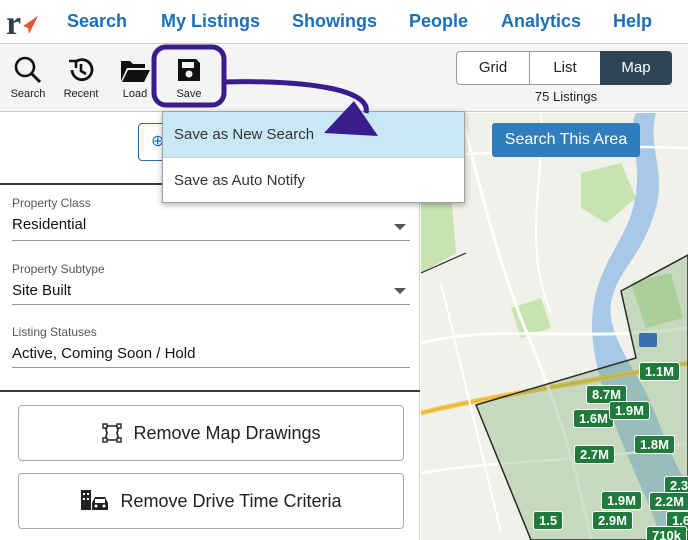  I want to click on nav-showings: Showings, so click(334, 21).